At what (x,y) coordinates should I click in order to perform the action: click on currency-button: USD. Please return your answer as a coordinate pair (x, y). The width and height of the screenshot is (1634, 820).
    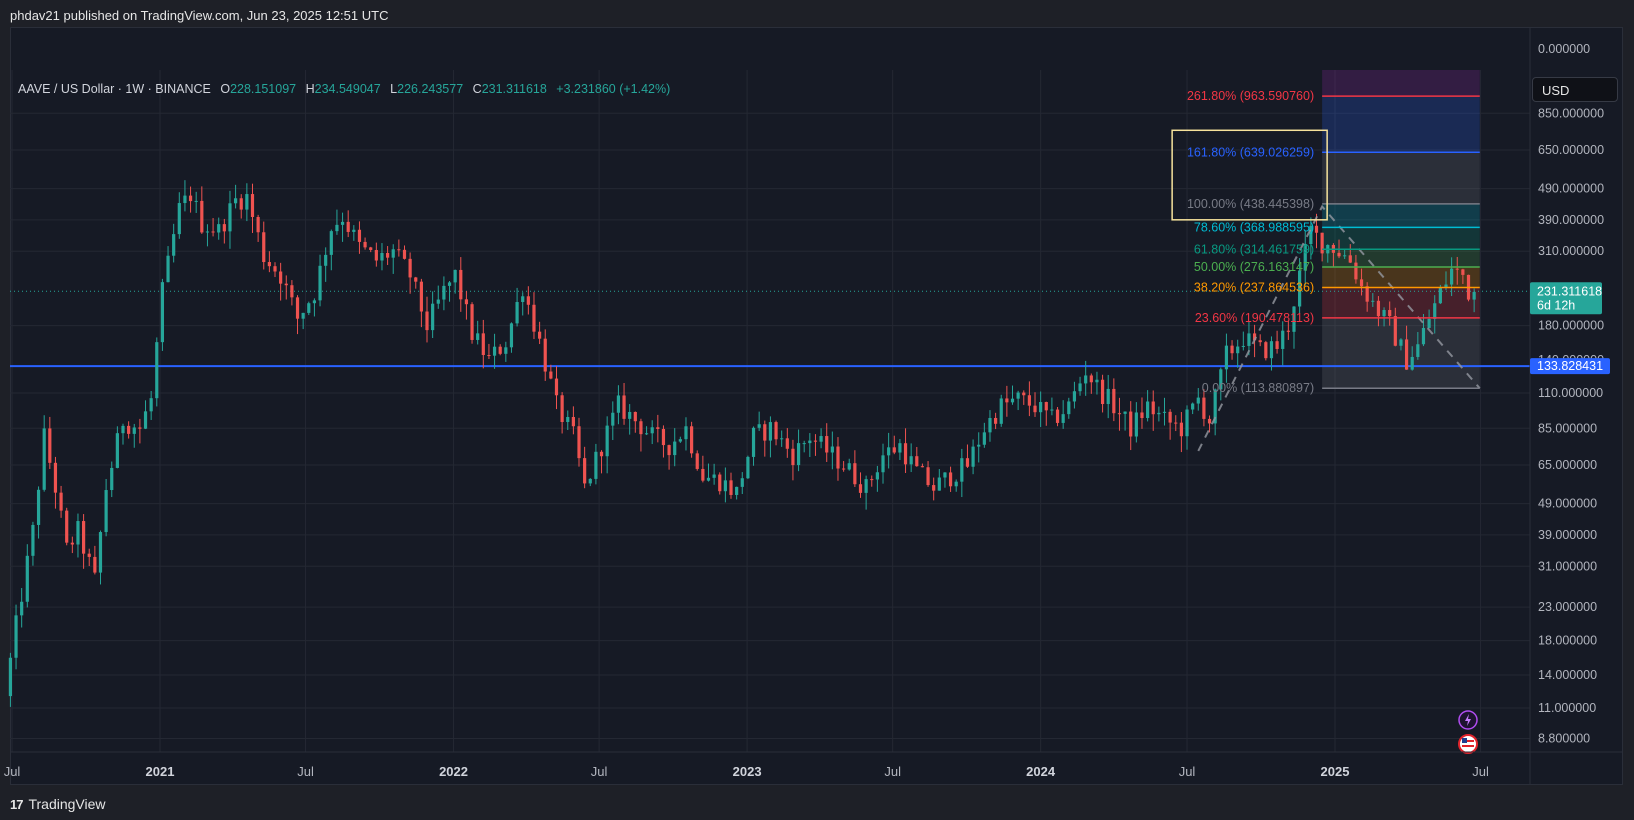
    Looking at the image, I should click on (1575, 89).